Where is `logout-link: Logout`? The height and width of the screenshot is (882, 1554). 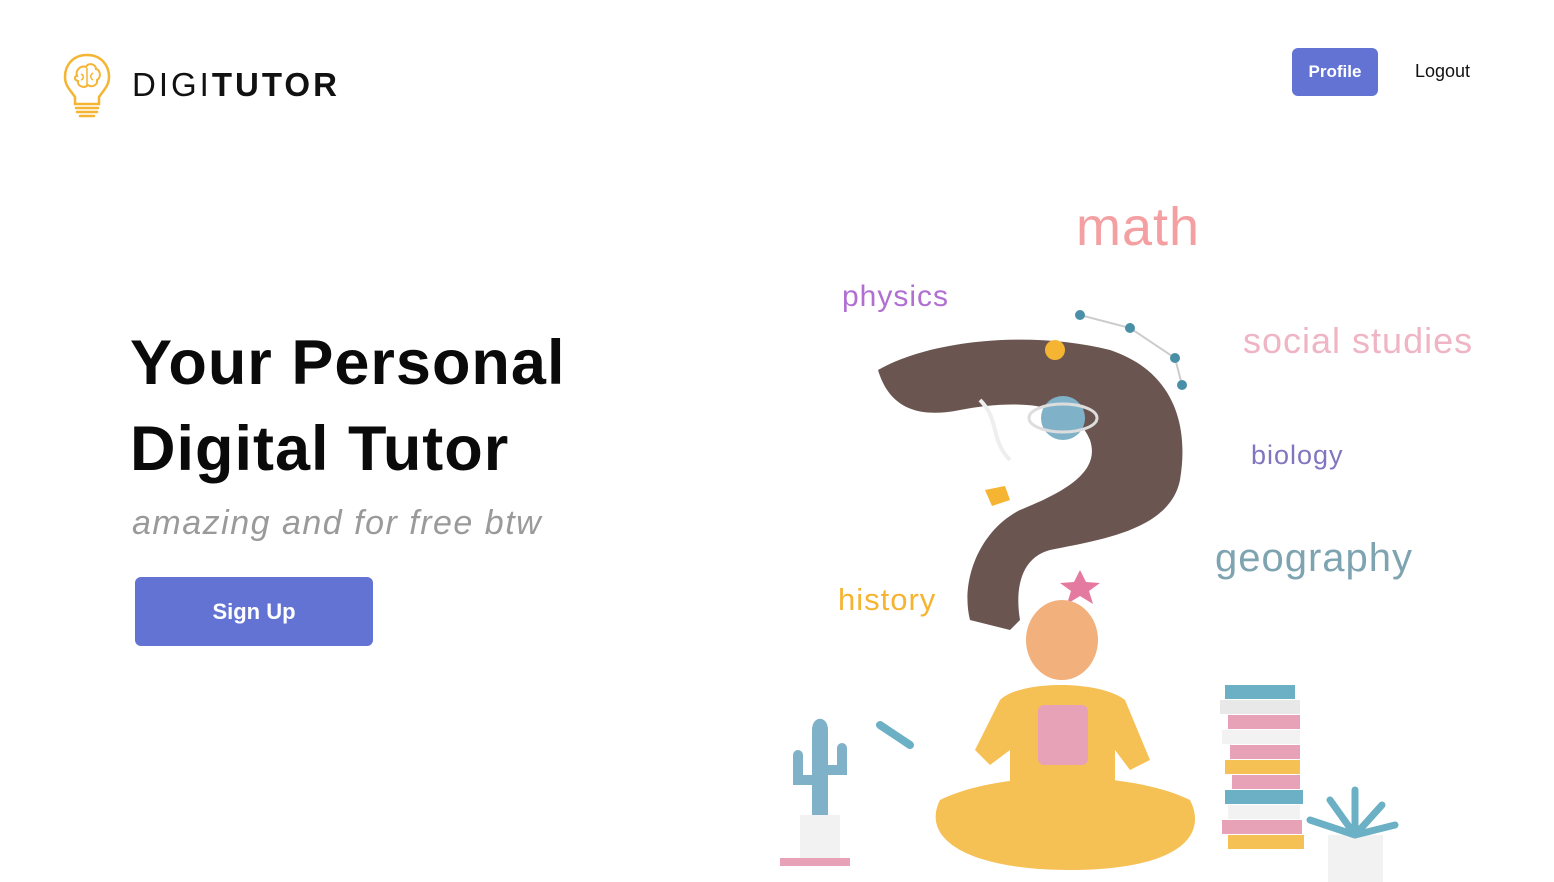
logout-link: Logout is located at coordinates (1442, 71).